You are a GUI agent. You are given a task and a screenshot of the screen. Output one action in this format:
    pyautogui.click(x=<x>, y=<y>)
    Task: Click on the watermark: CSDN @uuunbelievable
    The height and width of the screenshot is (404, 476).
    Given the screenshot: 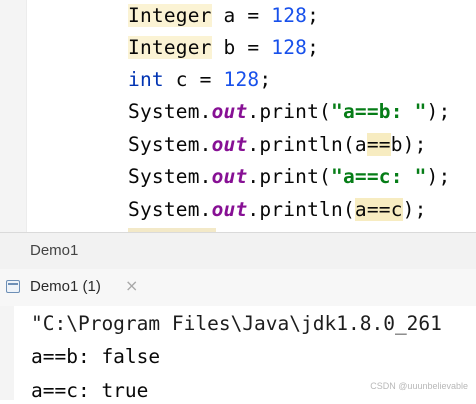 What is the action you would take?
    pyautogui.click(x=419, y=386)
    